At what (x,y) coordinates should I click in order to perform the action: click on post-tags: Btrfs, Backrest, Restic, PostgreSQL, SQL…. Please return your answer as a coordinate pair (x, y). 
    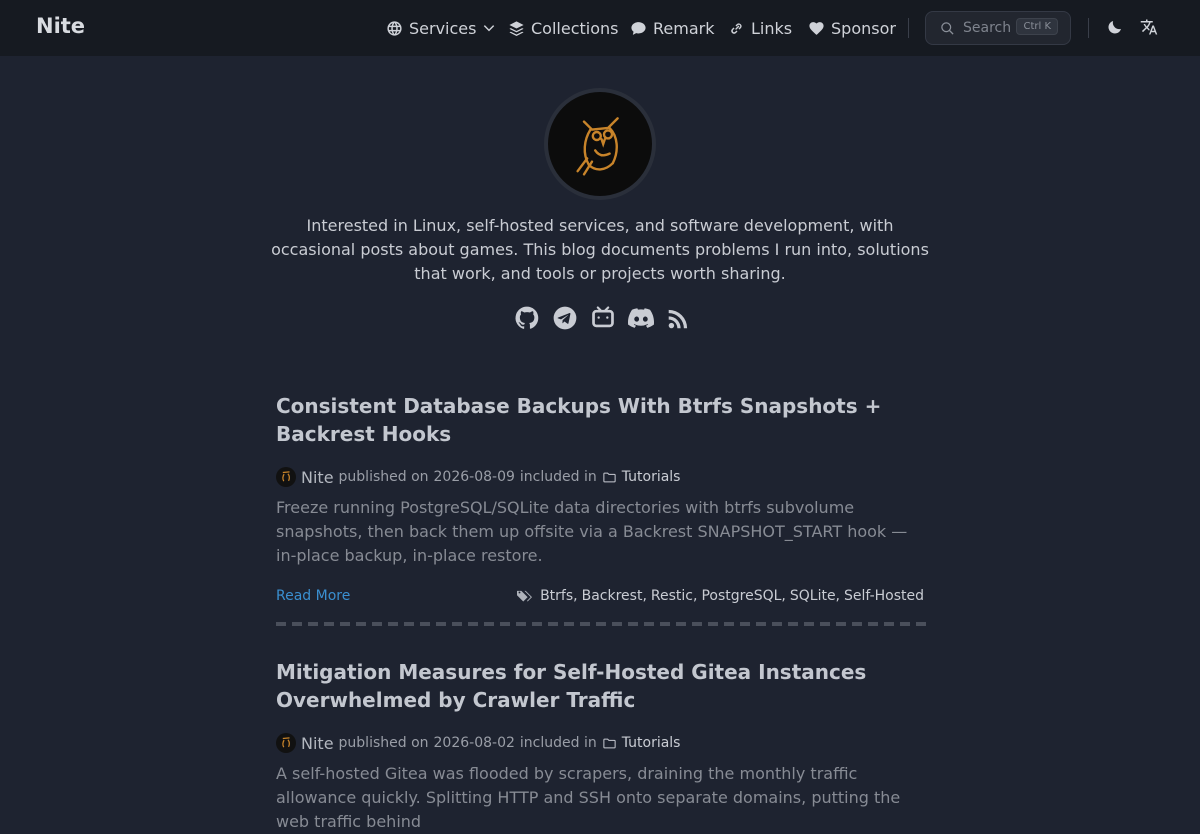
    Looking at the image, I should click on (720, 596).